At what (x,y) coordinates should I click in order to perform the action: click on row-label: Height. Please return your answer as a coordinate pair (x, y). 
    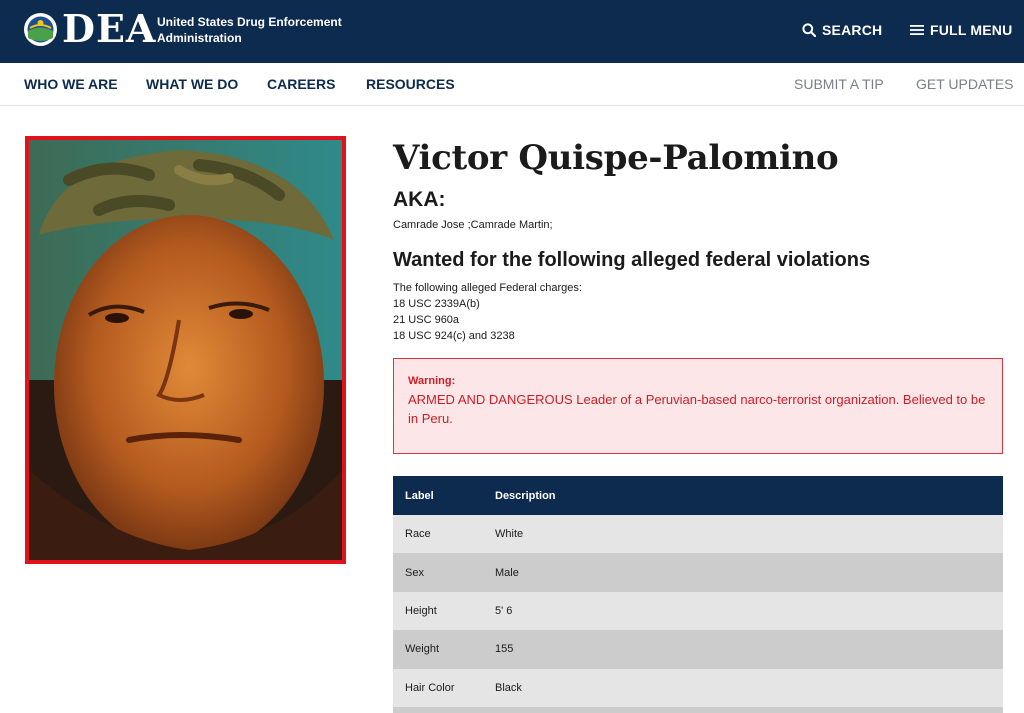
    Looking at the image, I should click on (421, 610).